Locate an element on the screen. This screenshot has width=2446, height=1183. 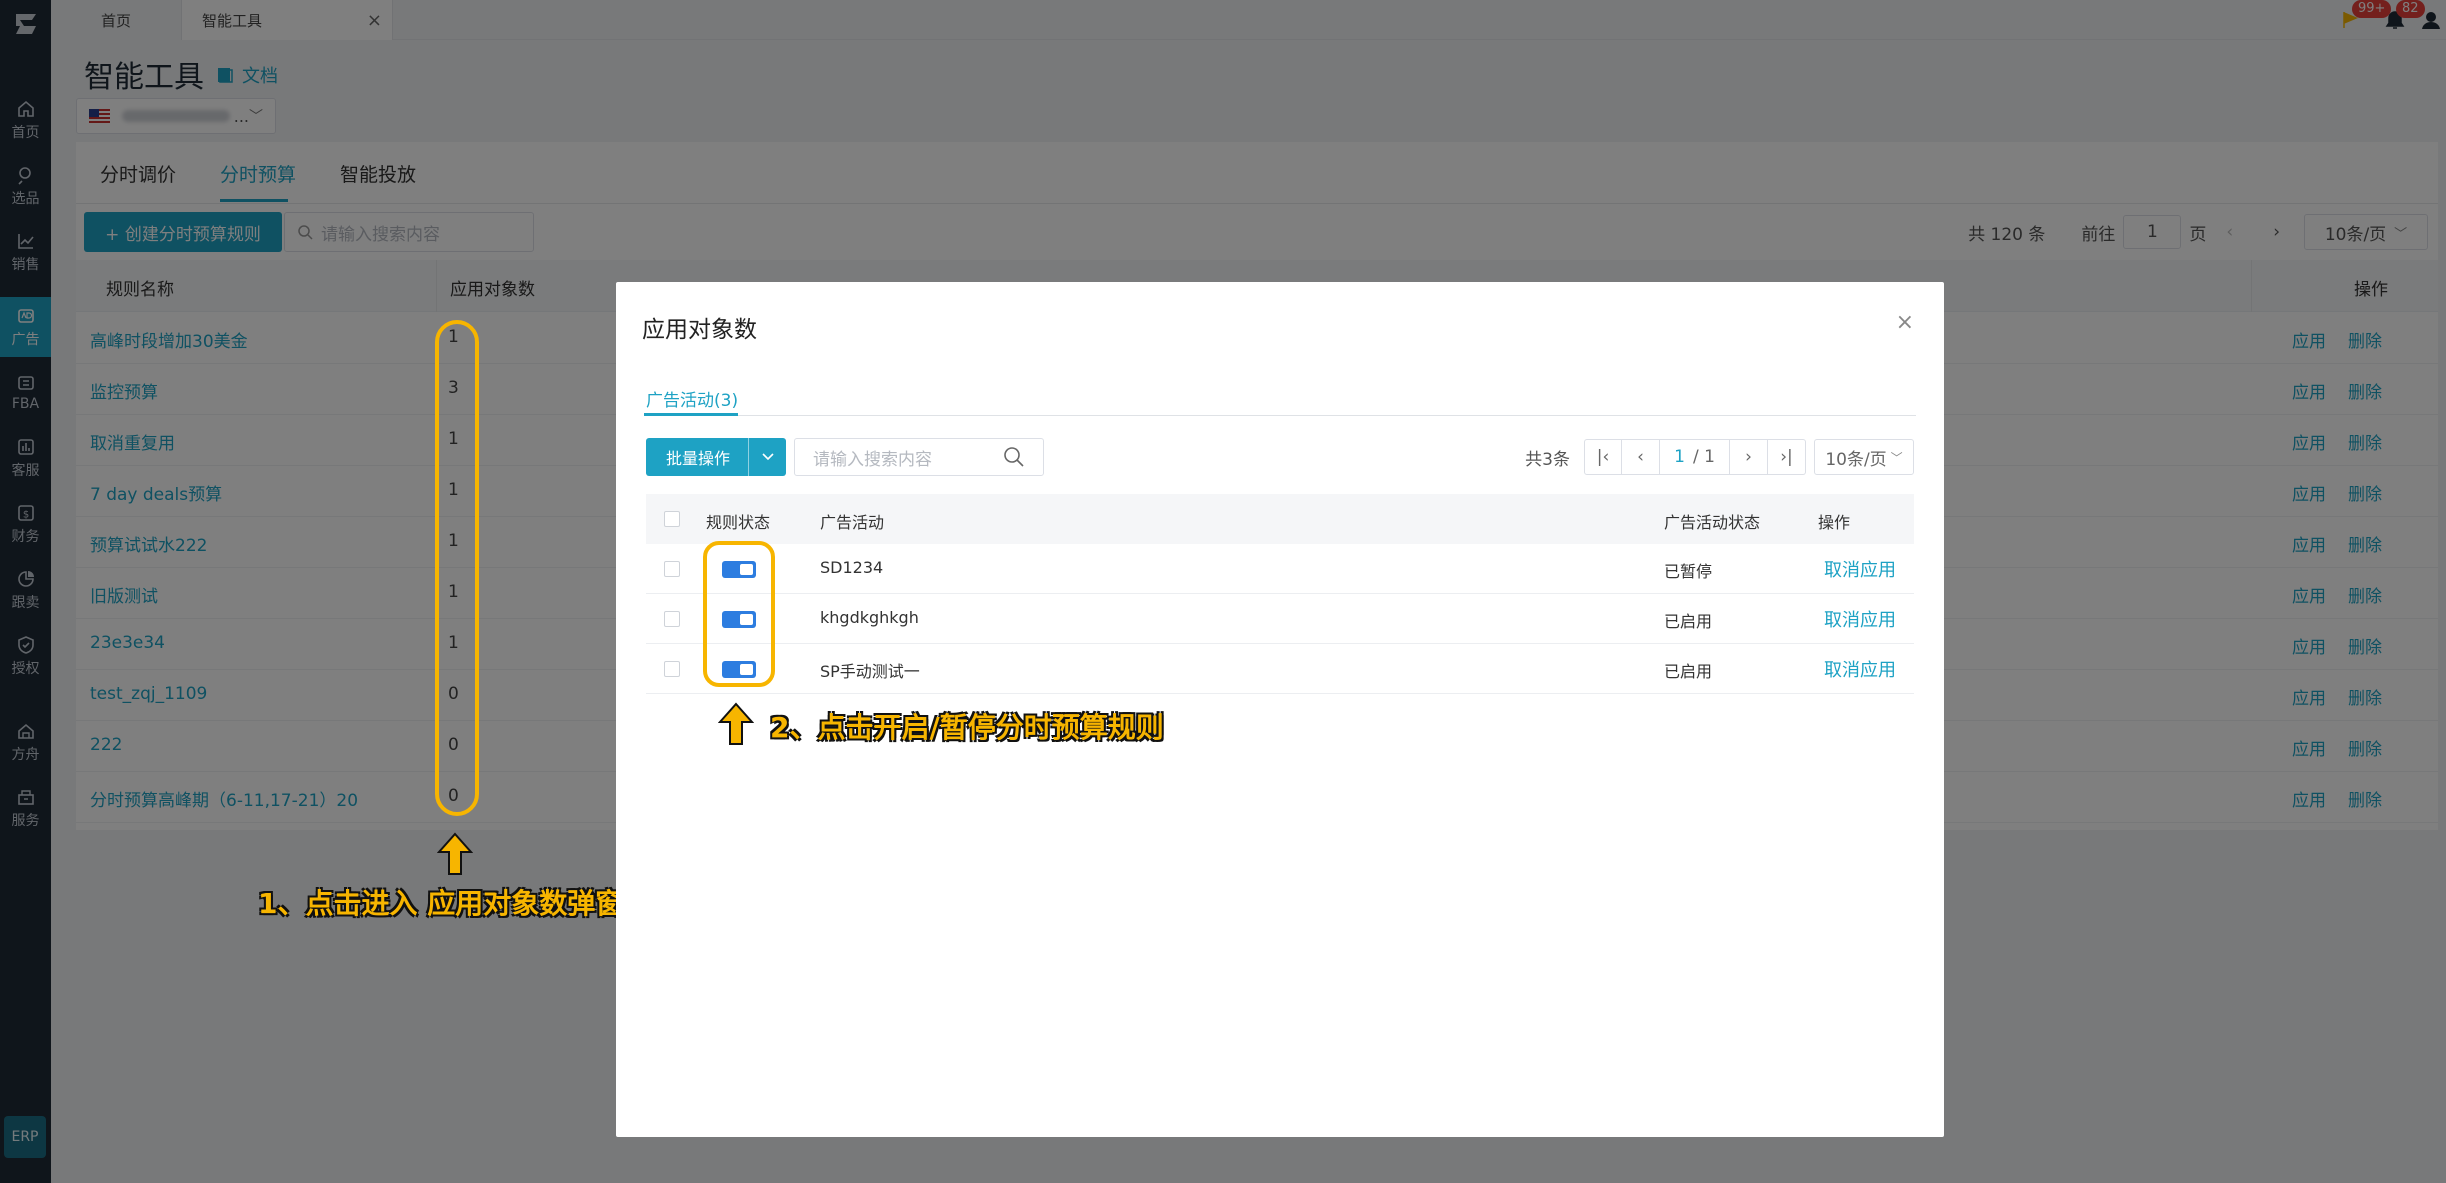
search-icon is located at coordinates (1014, 457).